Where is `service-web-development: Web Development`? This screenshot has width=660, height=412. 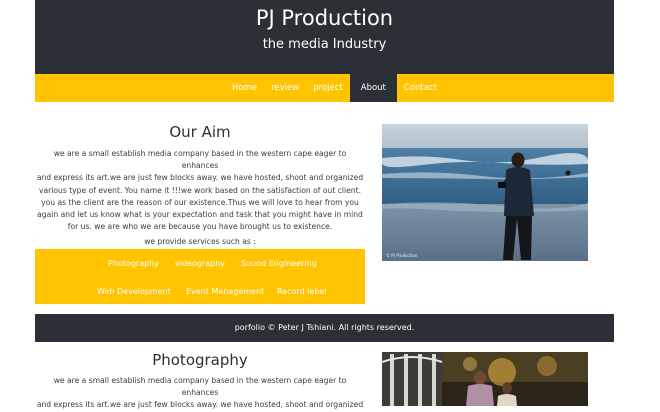 service-web-development: Web Development is located at coordinates (134, 291).